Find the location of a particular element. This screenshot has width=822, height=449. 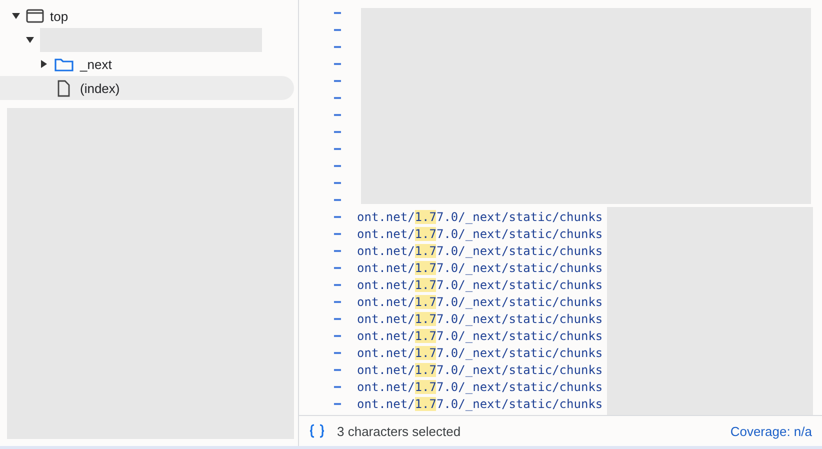

window-icon is located at coordinates (35, 16).